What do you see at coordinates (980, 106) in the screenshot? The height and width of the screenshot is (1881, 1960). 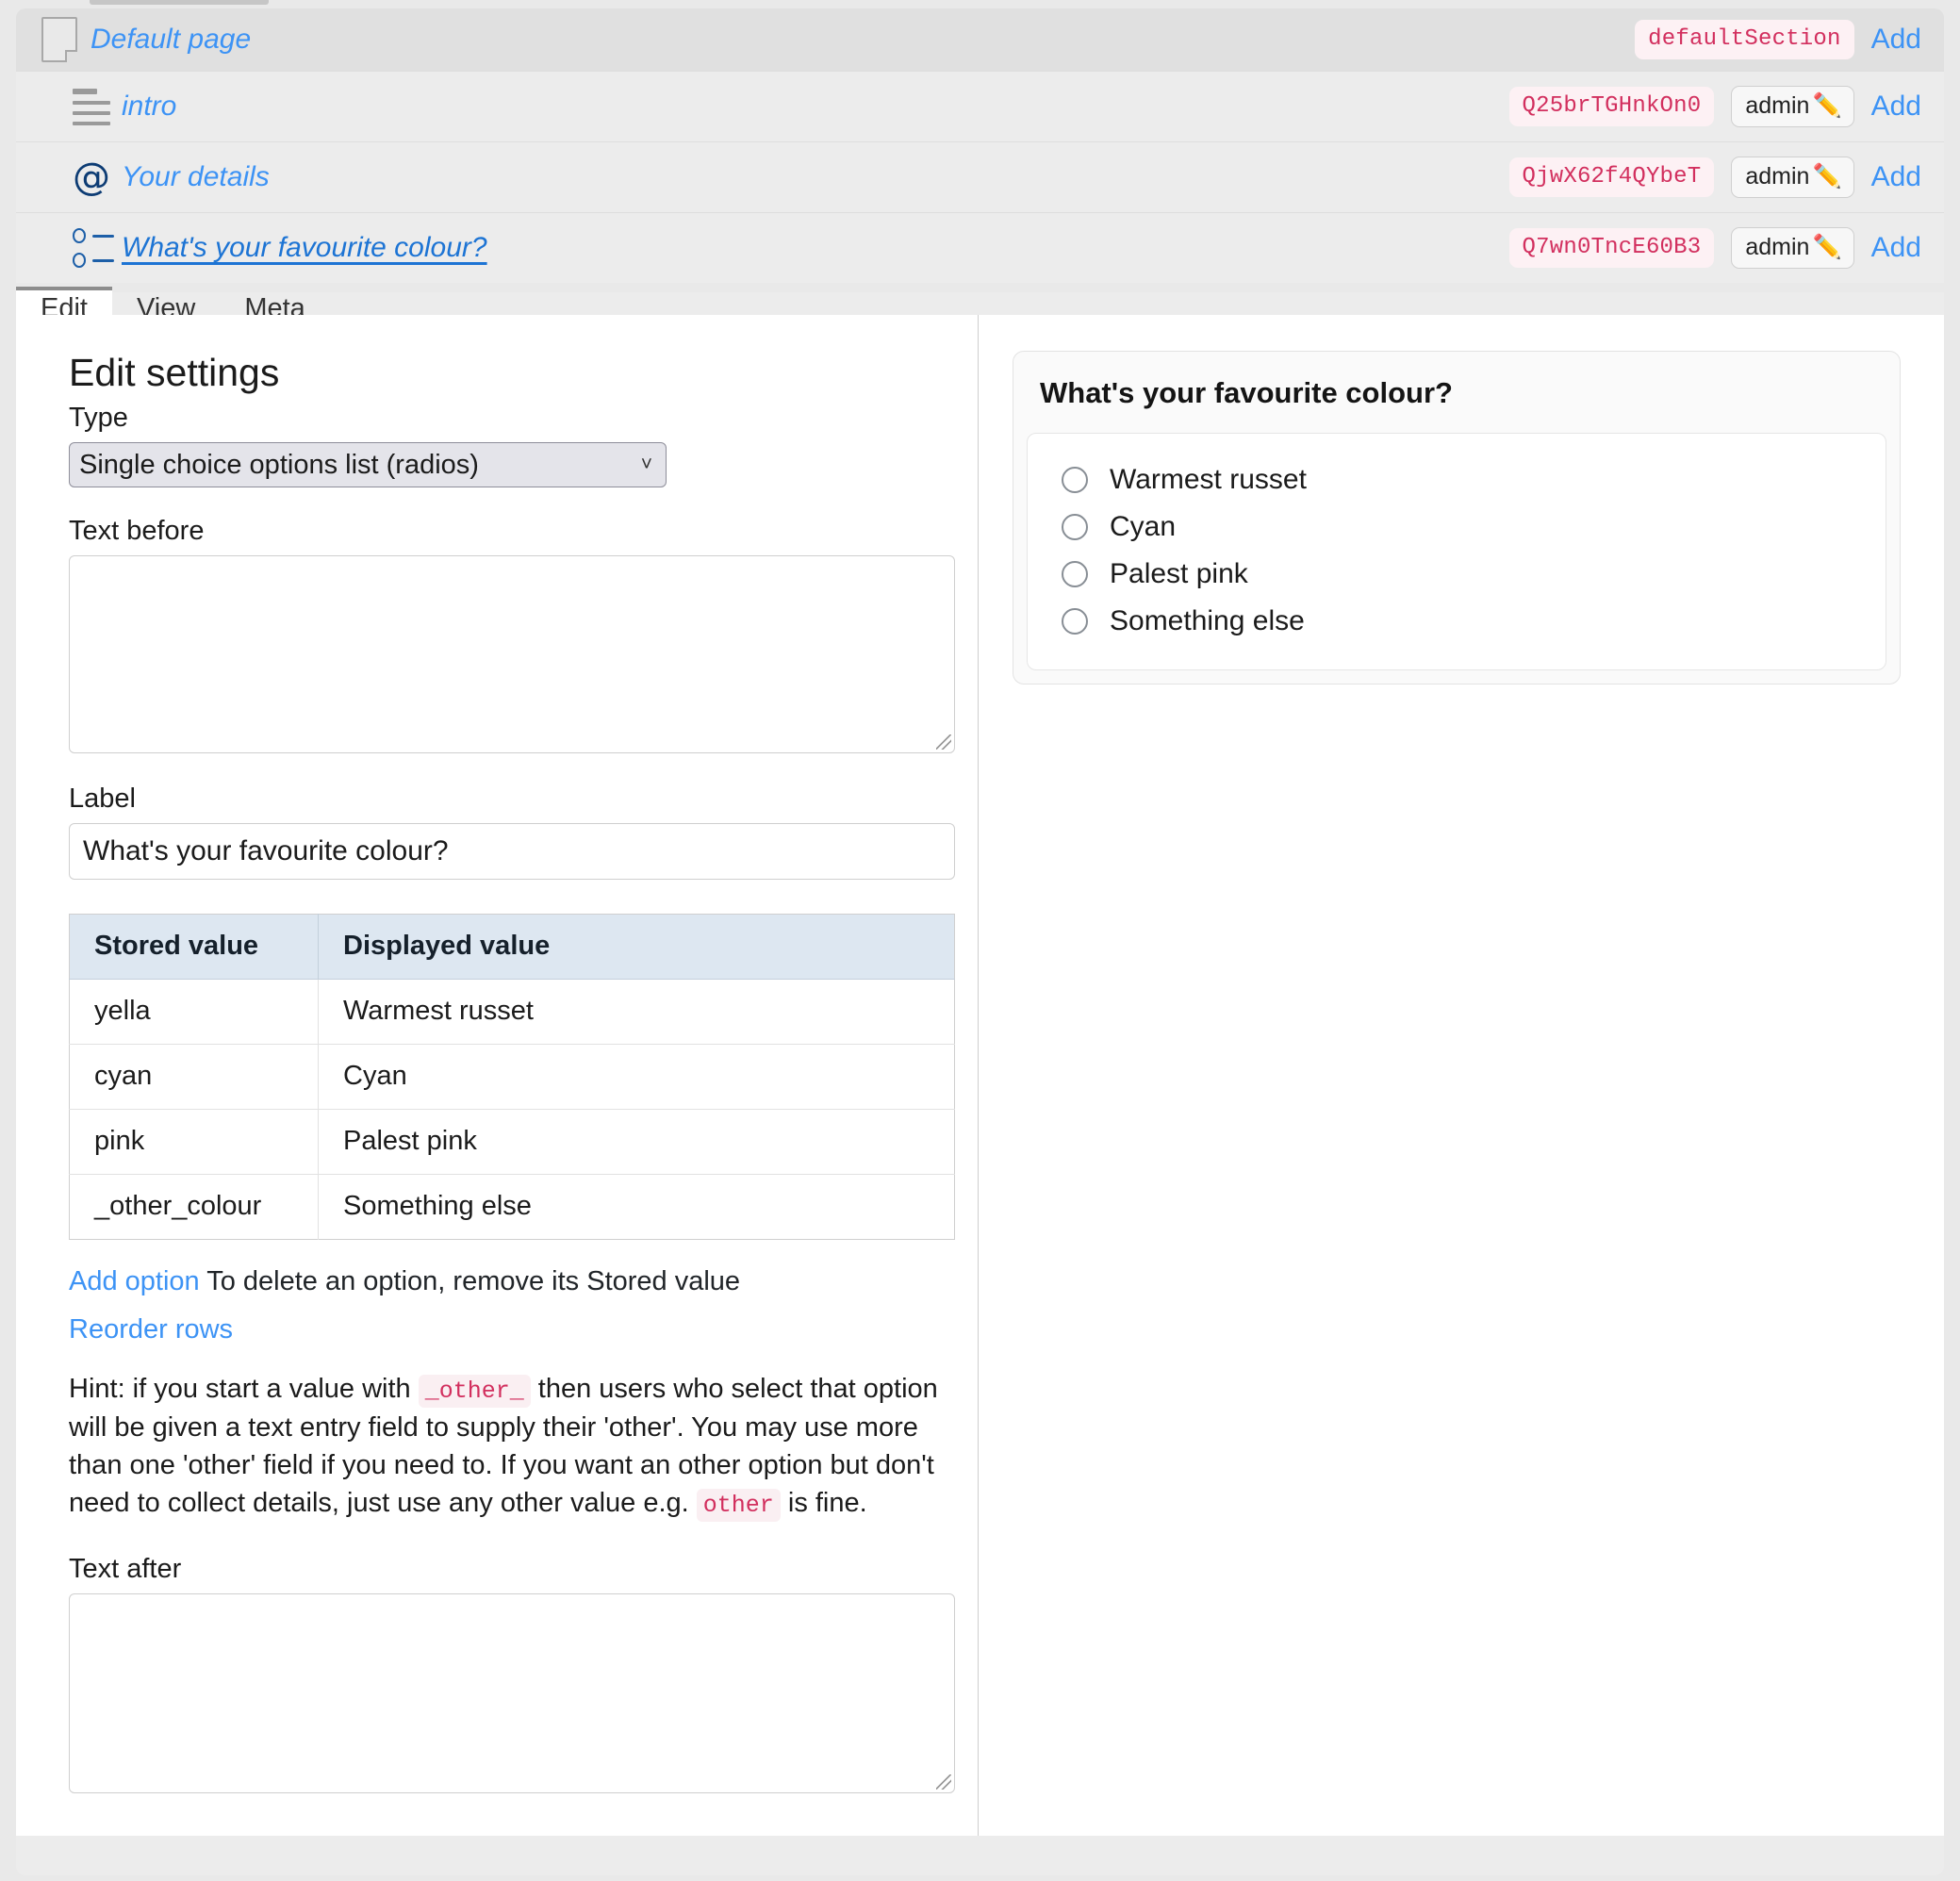 I see `outline-row-intro: intro Q25brTGHnkOn0 admin ✏️ Add` at bounding box center [980, 106].